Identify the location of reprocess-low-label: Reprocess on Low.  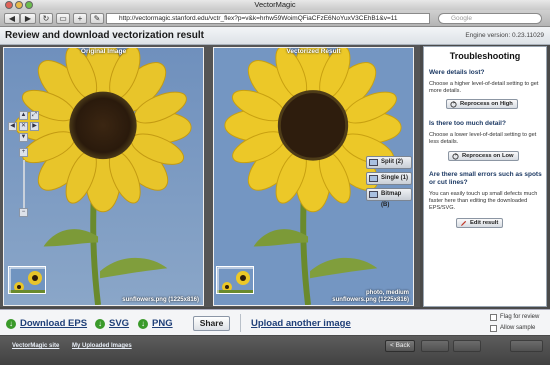
(488, 156).